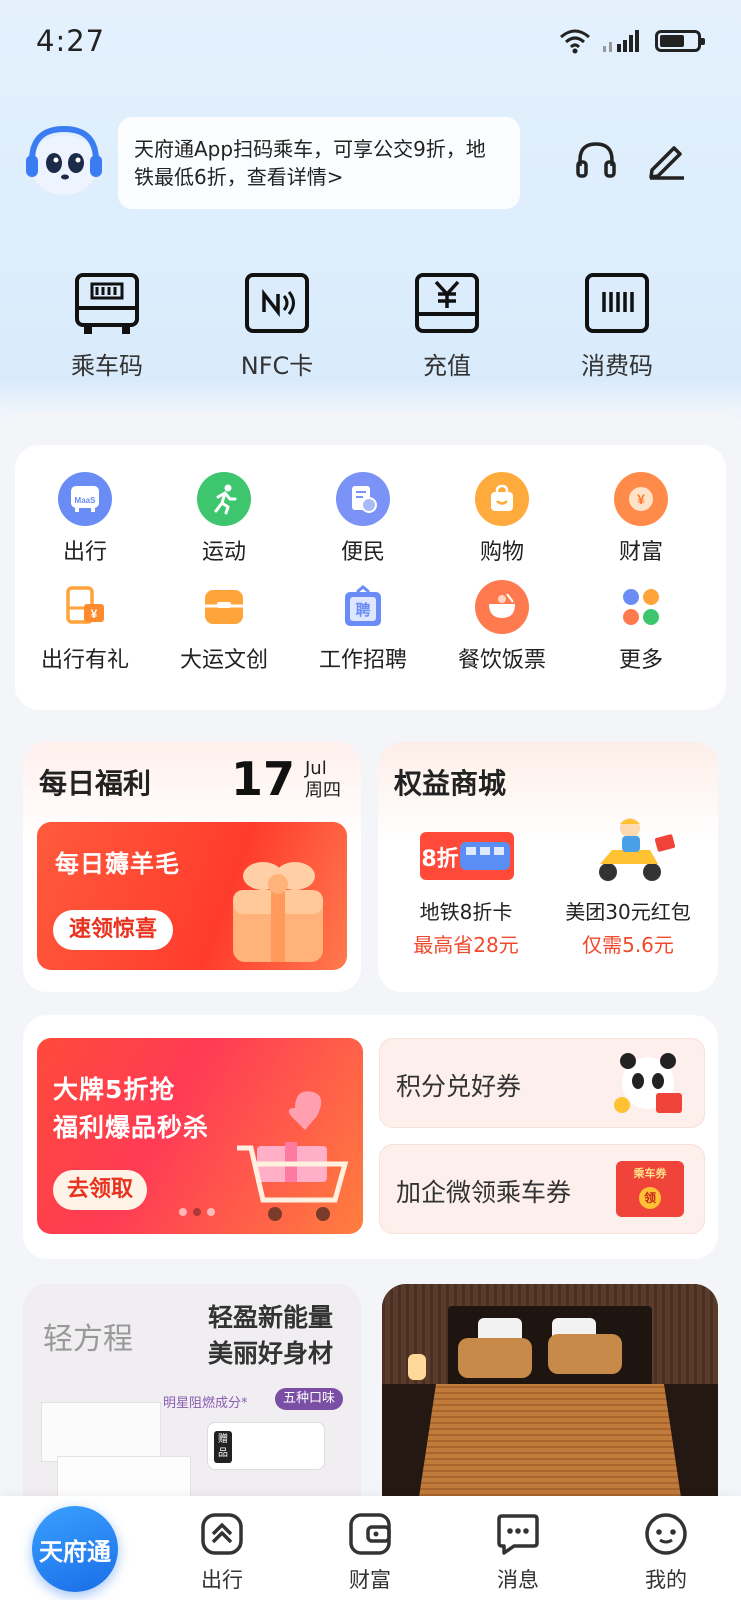 This screenshot has width=741, height=1600. What do you see at coordinates (650, 1173) in the screenshot?
I see `envelope-top-text: 乘车券` at bounding box center [650, 1173].